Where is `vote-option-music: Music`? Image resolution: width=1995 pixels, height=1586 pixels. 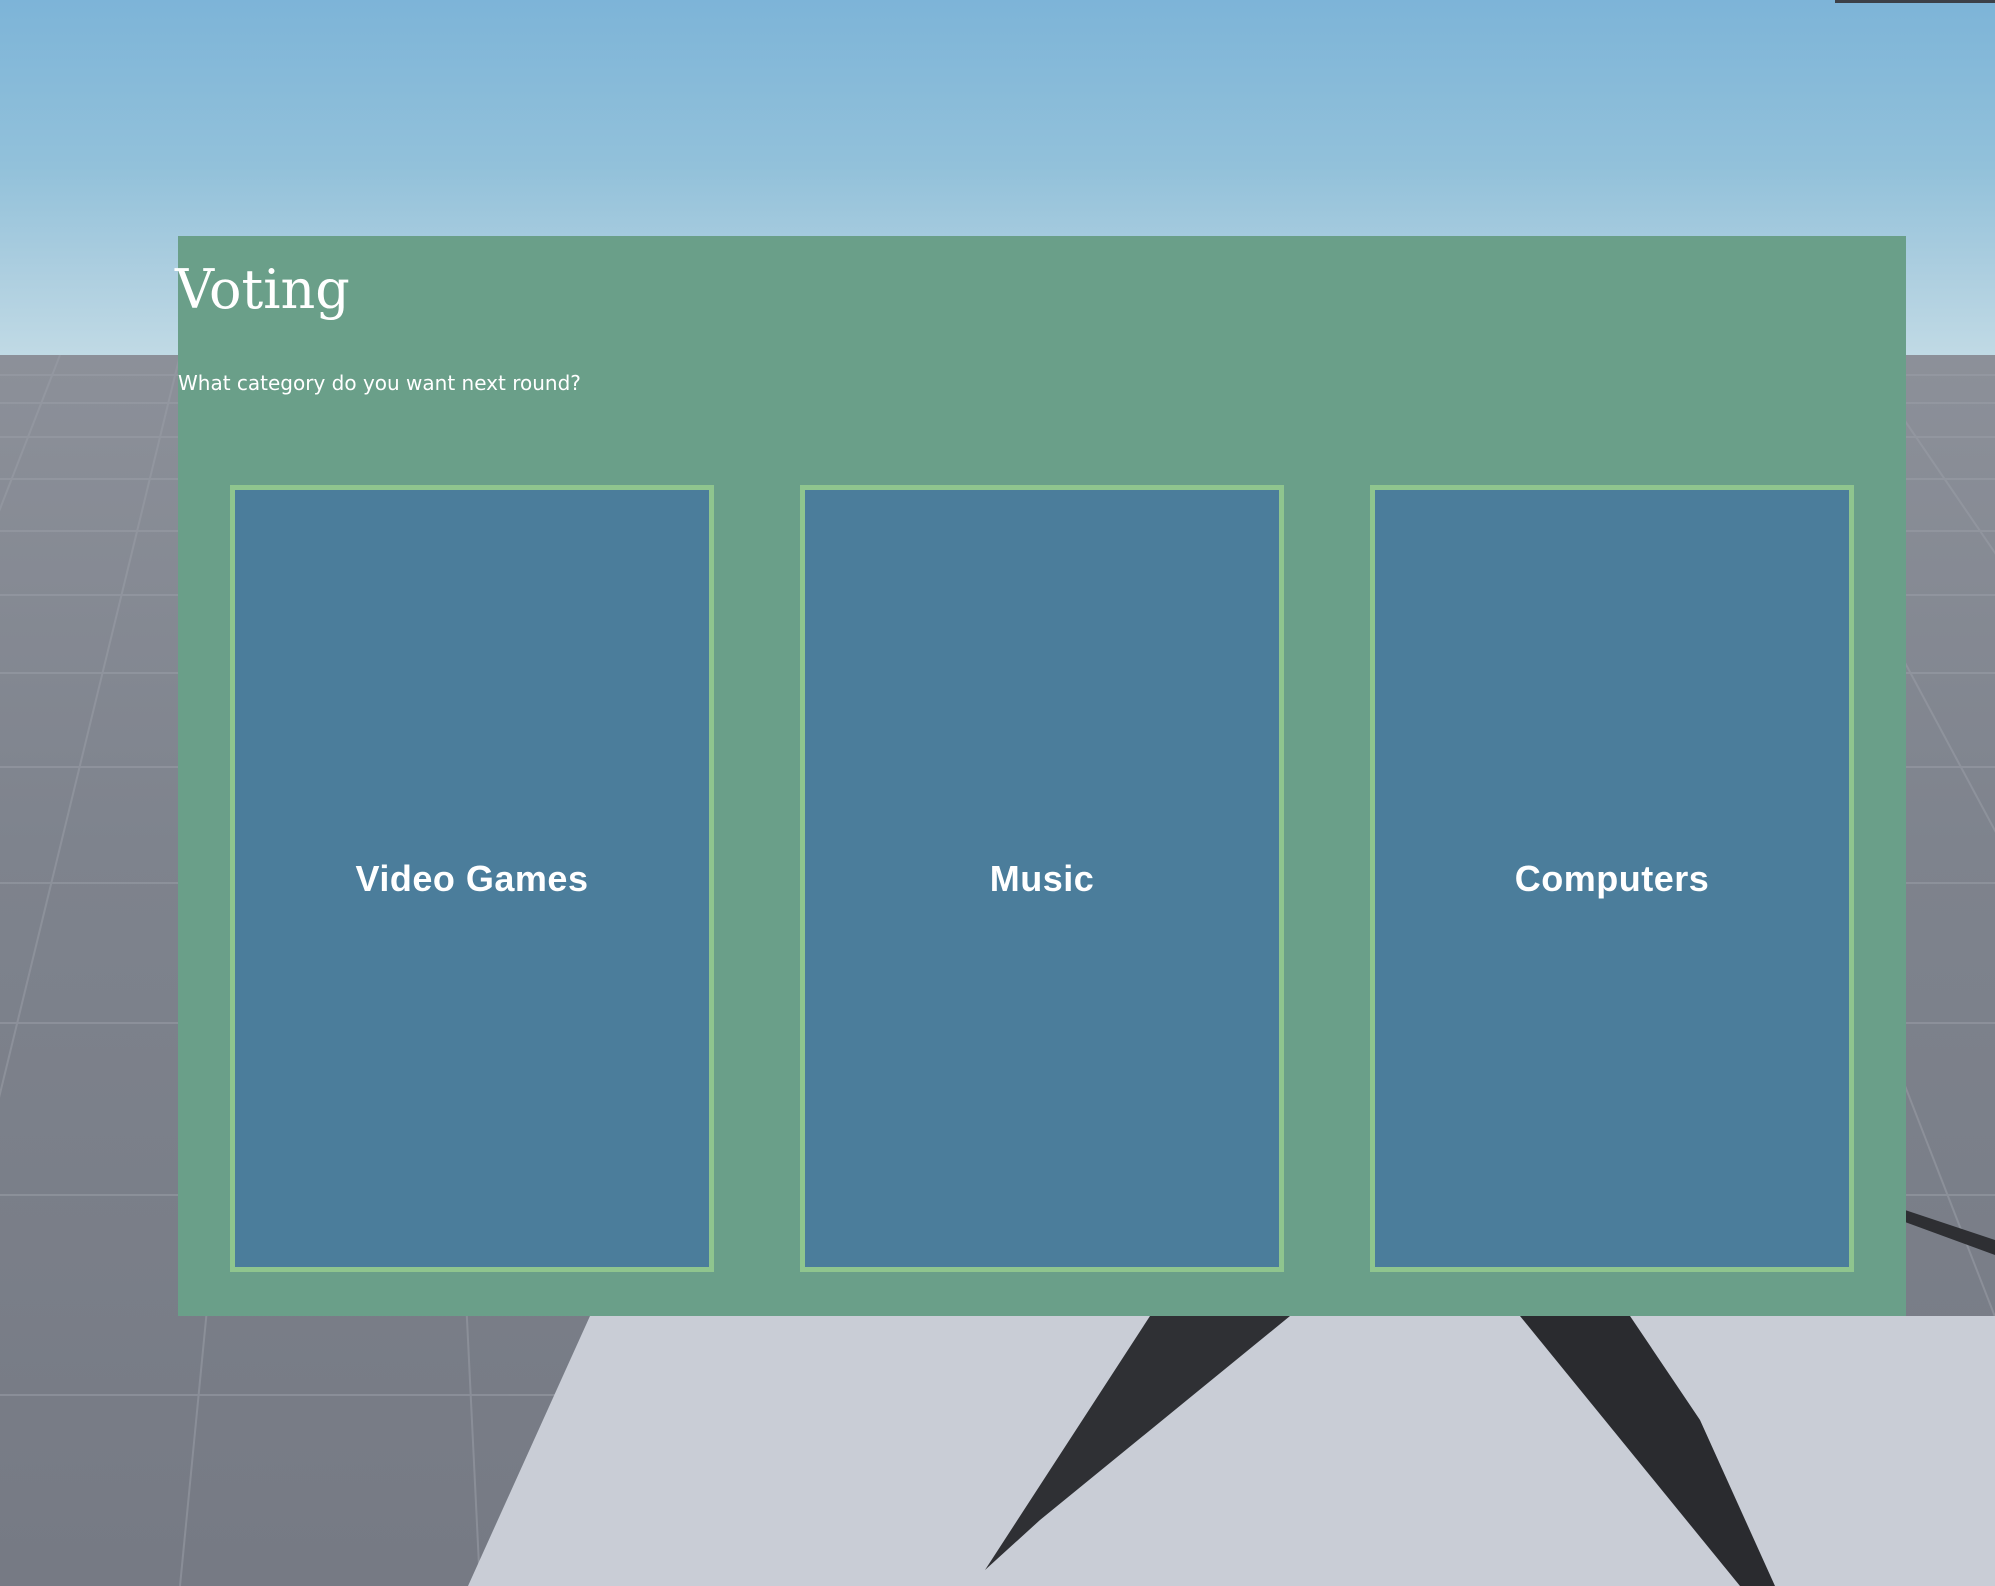
vote-option-music: Music is located at coordinates (1042, 878).